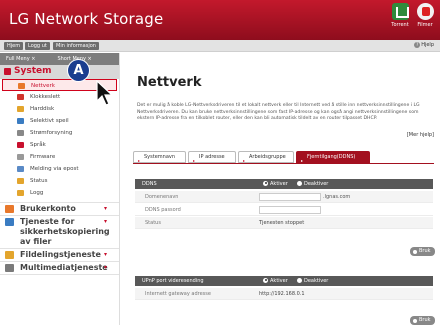 The image size is (440, 325). Describe the element at coordinates (49, 121) in the screenshot. I see `sidebar-item-label: Selektivt speil` at that location.